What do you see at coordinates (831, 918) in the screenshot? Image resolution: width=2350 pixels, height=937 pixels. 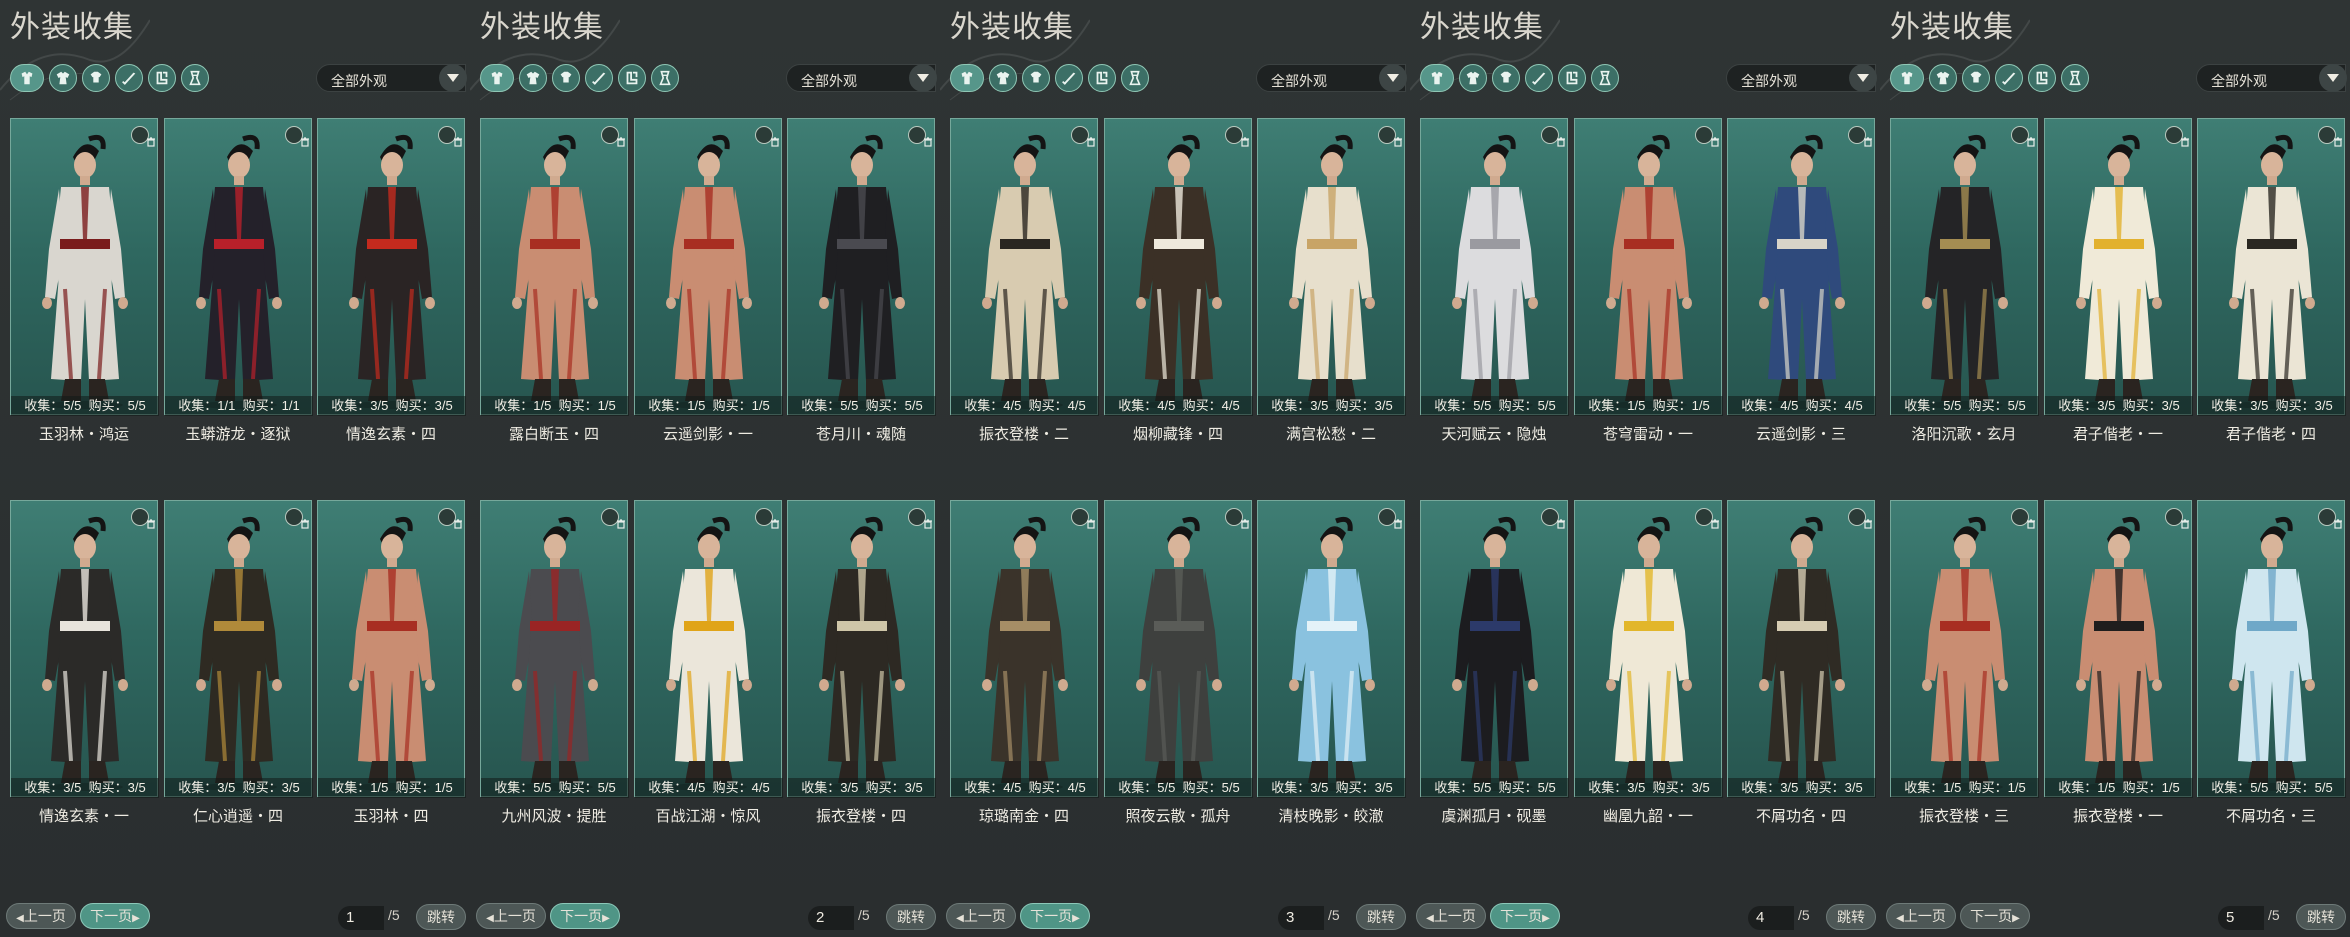 I see `page-number-input: 2` at bounding box center [831, 918].